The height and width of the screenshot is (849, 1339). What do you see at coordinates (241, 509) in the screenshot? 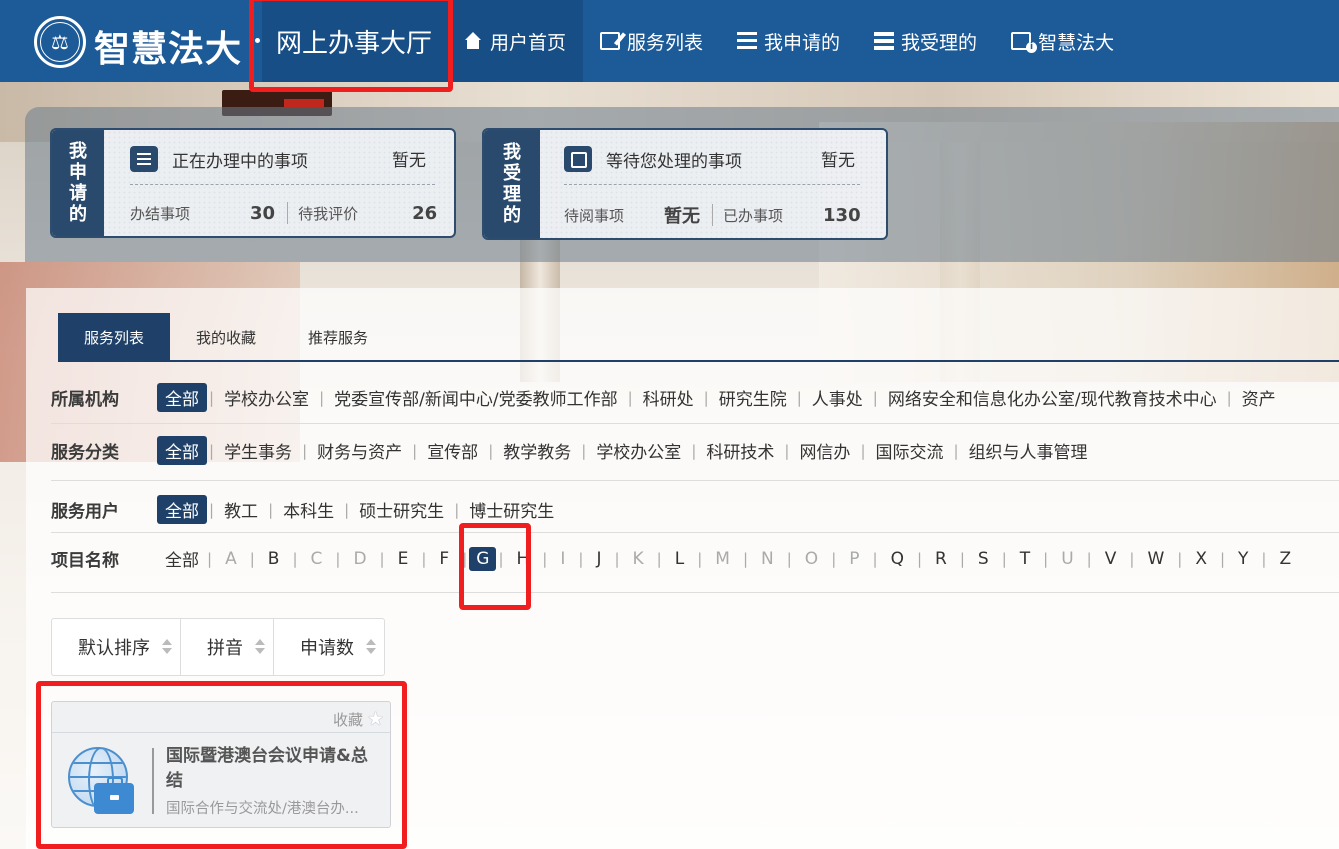
I see `filter-option: 教工` at bounding box center [241, 509].